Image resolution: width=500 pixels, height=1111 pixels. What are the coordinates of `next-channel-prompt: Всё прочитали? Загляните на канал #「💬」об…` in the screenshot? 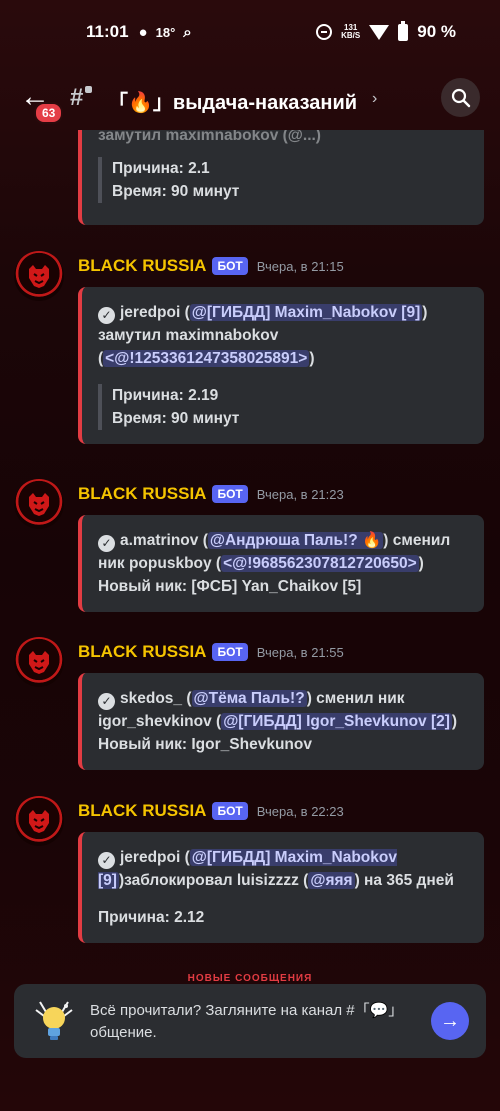 It's located at (250, 1021).